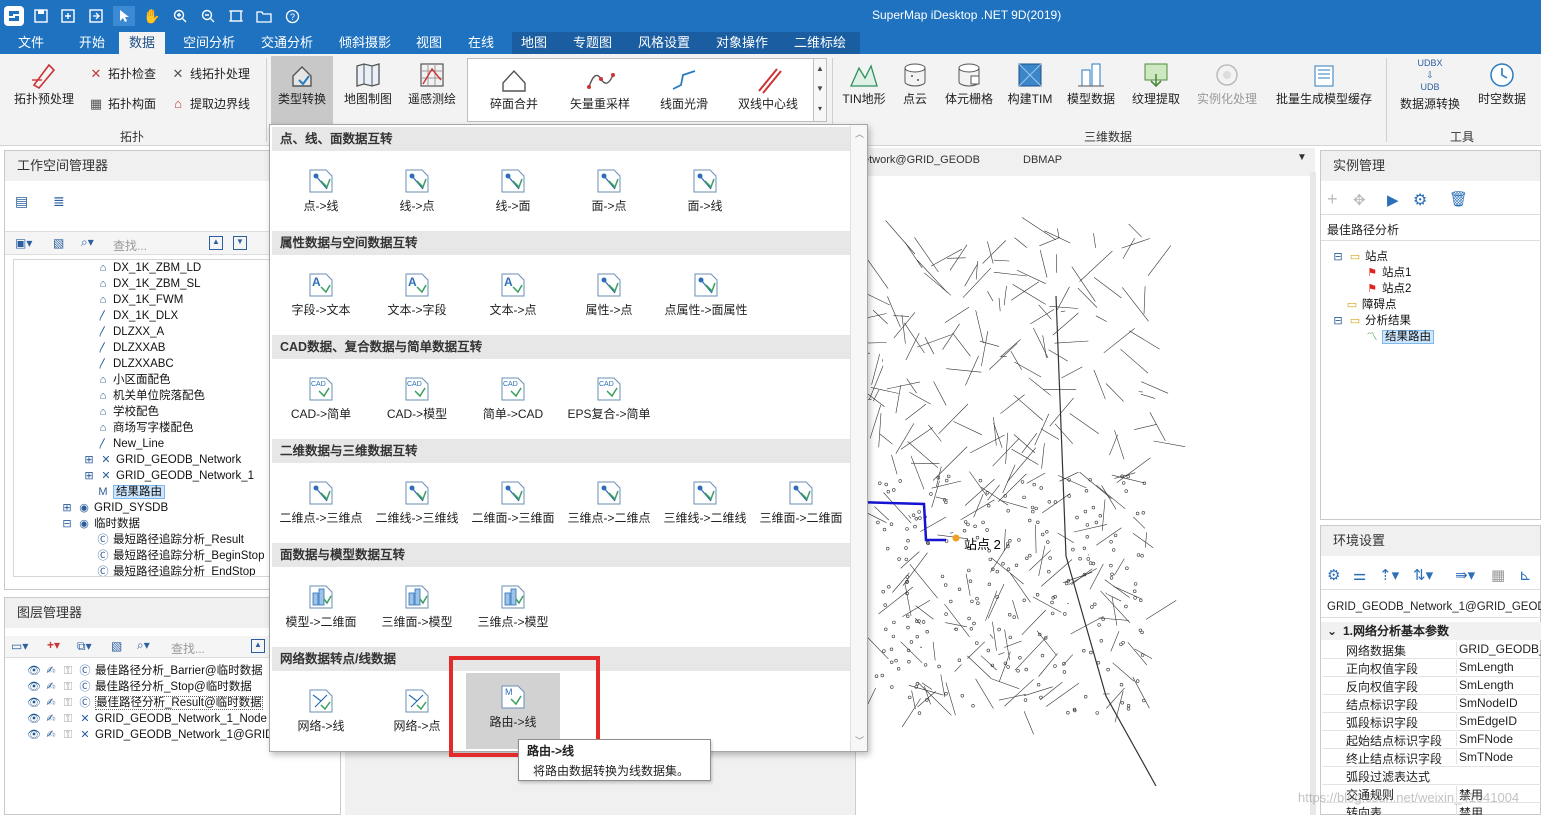 Image resolution: width=1541 pixels, height=815 pixels. What do you see at coordinates (1313, 493) in the screenshot?
I see `map-vertical-scrollbar` at bounding box center [1313, 493].